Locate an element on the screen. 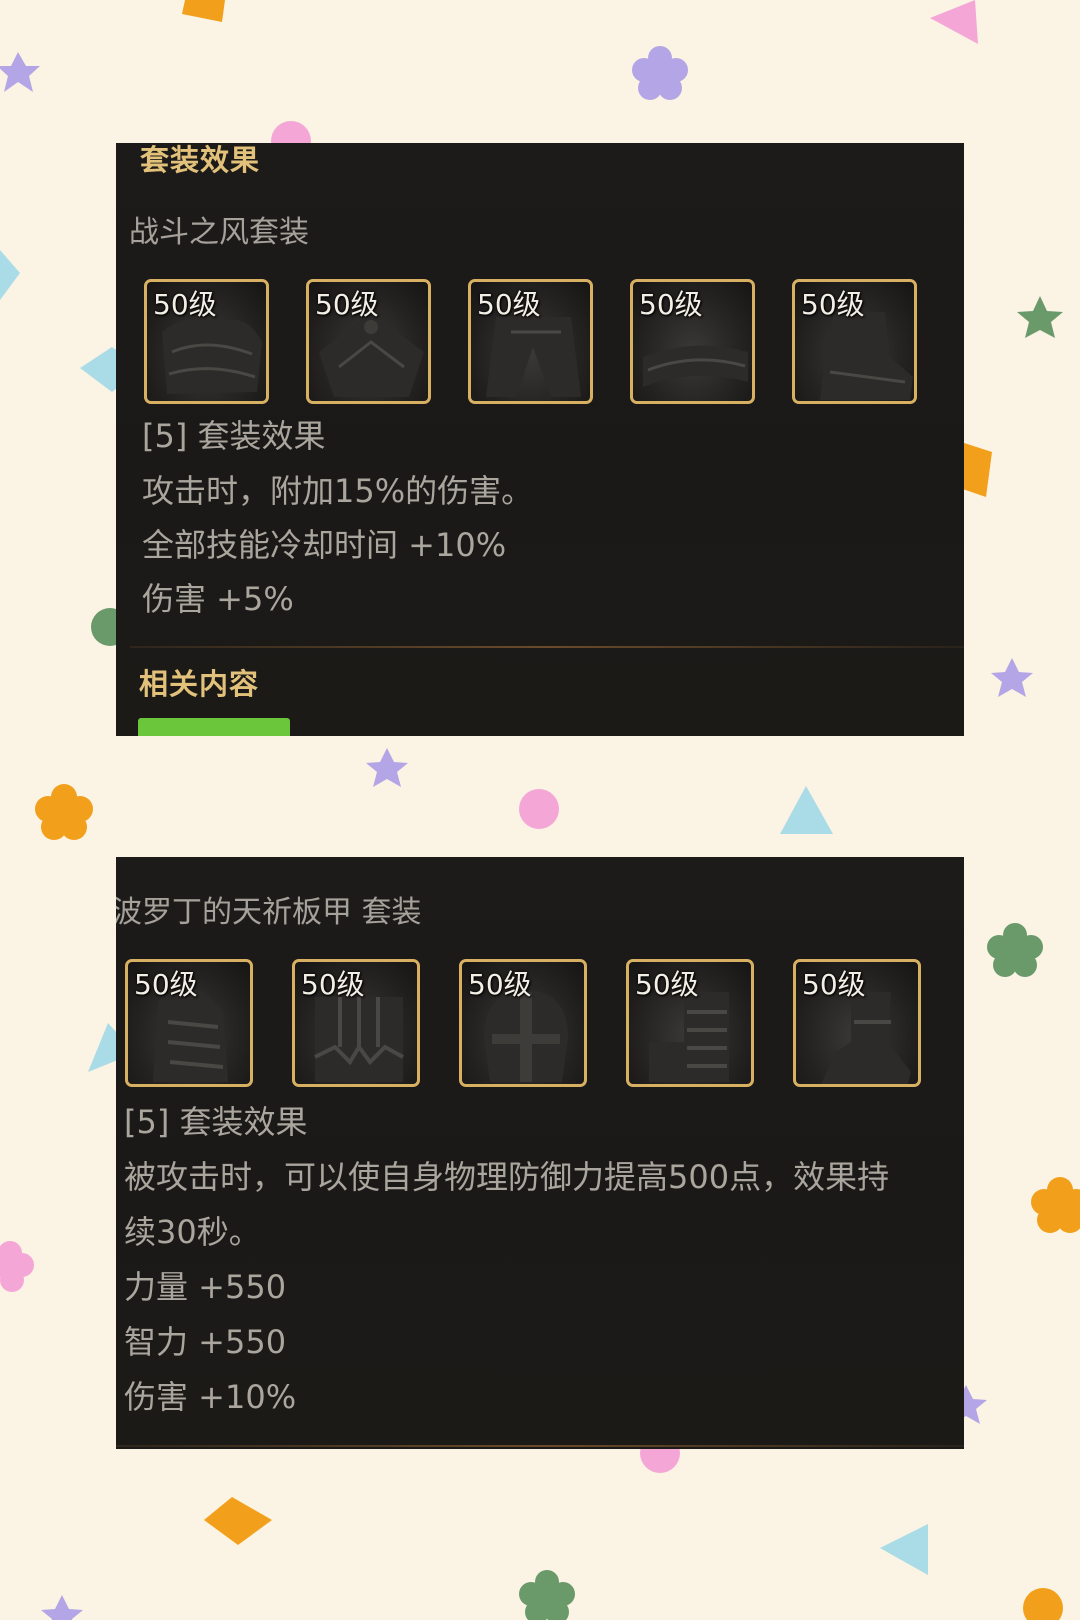 This screenshot has width=1080, height=1620. set-effect-line: 被攻击时，可以使自身物理防御力提高500点，效果持 is located at coordinates (507, 1177).